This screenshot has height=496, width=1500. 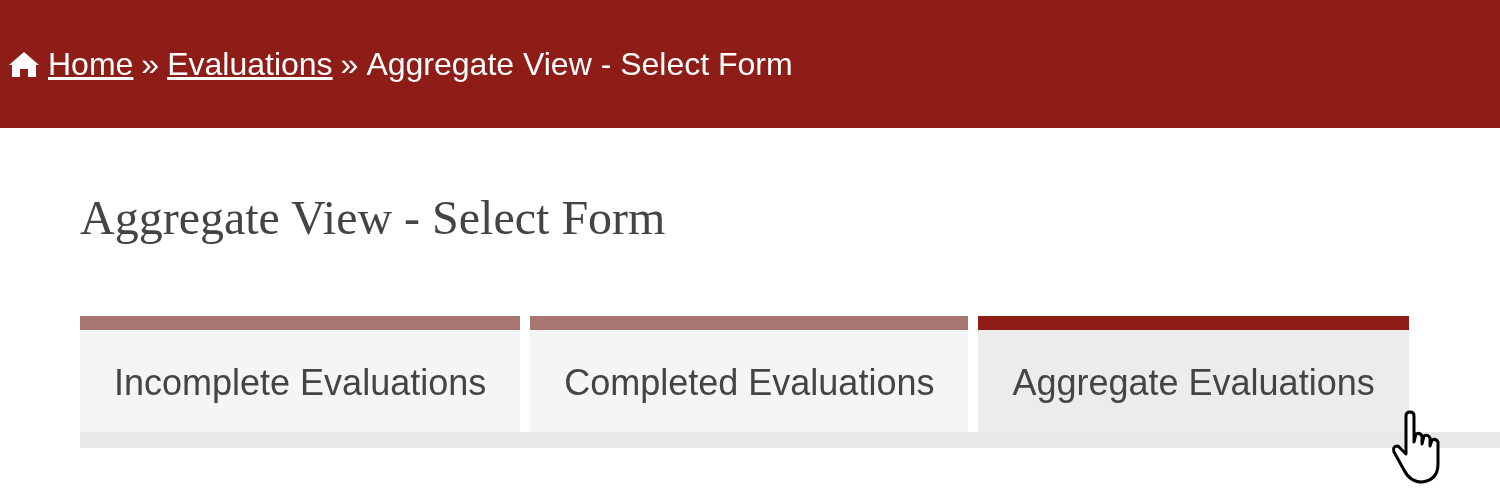 What do you see at coordinates (300, 374) in the screenshot?
I see `tab: Incomplete Evaluations` at bounding box center [300, 374].